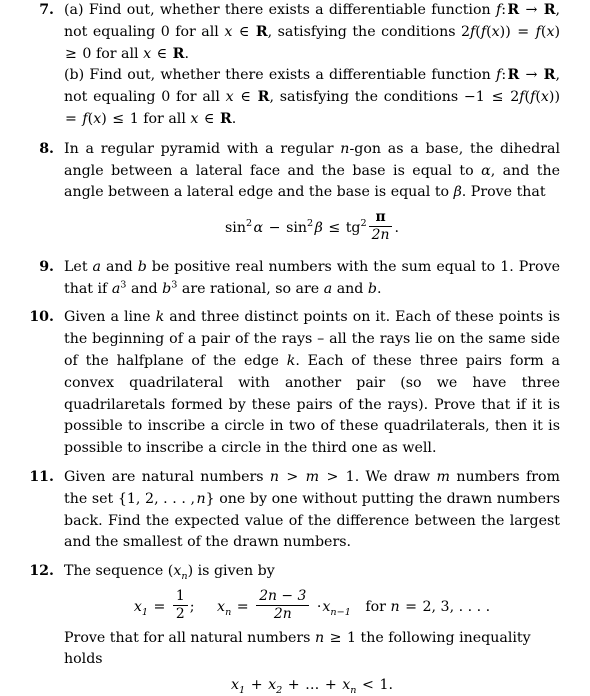 This screenshot has height=696, width=590. What do you see at coordinates (350, 288) in the screenshot?
I see `problem-9-text-7: and` at bounding box center [350, 288].